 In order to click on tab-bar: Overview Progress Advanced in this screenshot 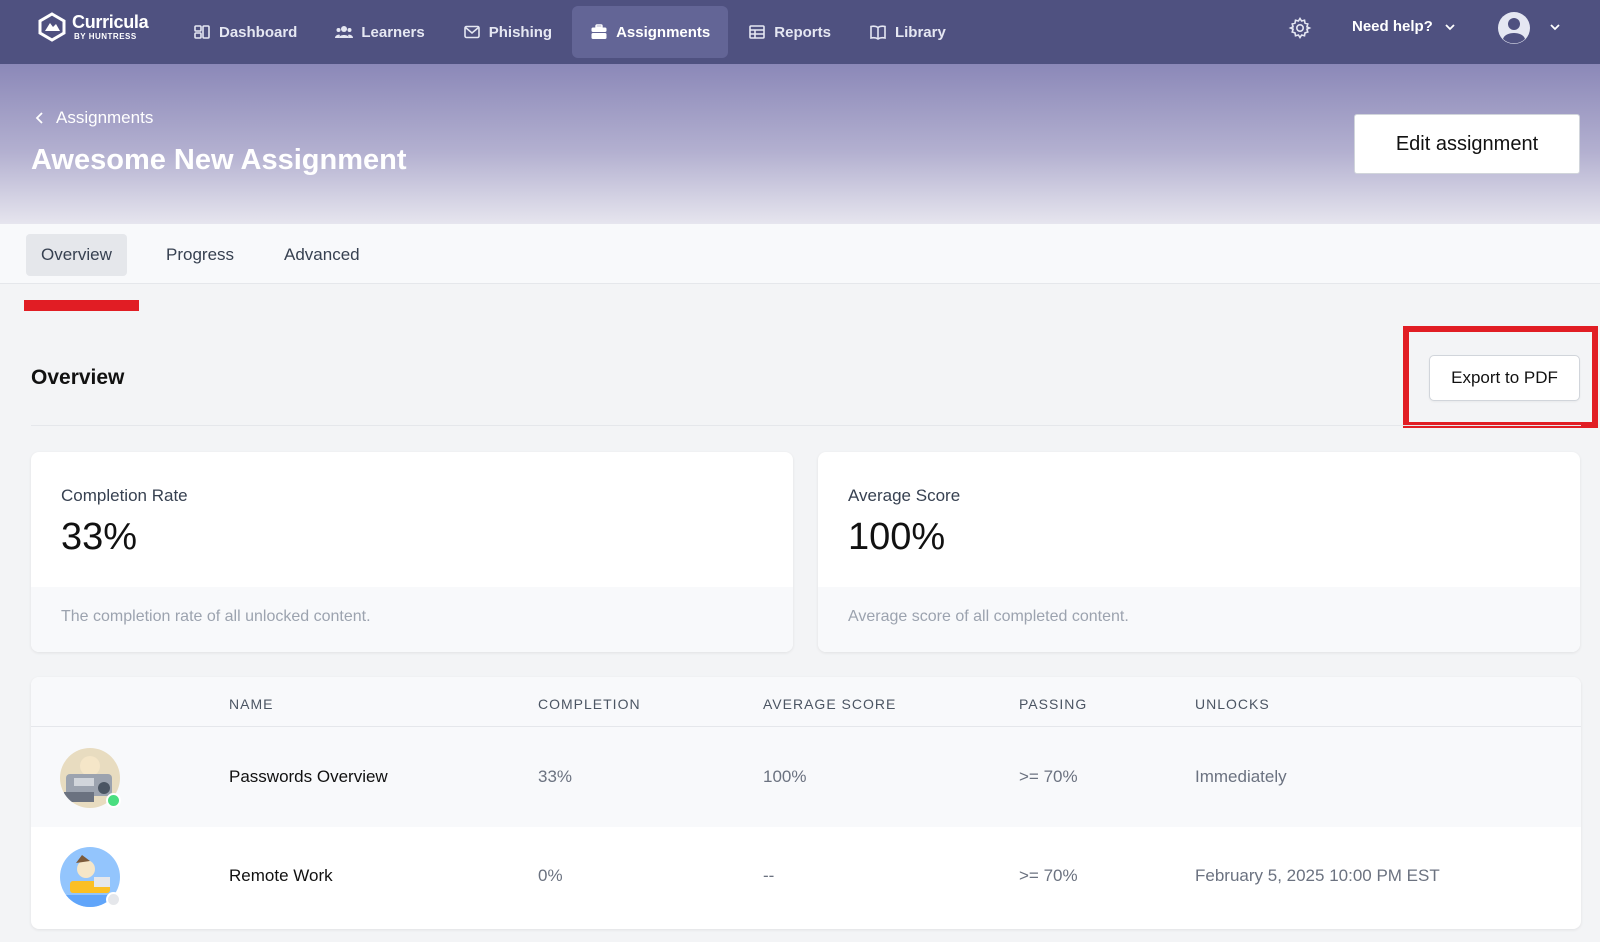, I will do `click(800, 254)`.